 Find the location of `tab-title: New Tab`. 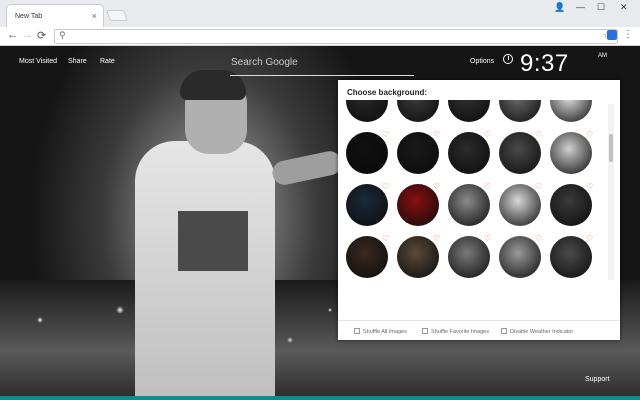

tab-title: New Tab is located at coordinates (29, 16).